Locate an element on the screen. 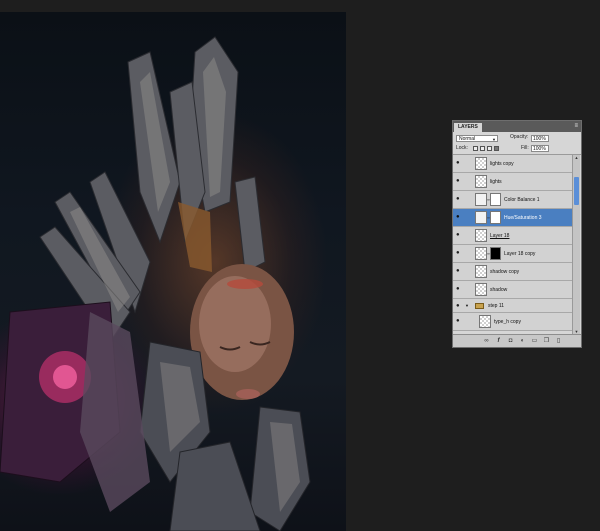 The width and height of the screenshot is (600, 531). layer-name: lights is located at coordinates (496, 182).